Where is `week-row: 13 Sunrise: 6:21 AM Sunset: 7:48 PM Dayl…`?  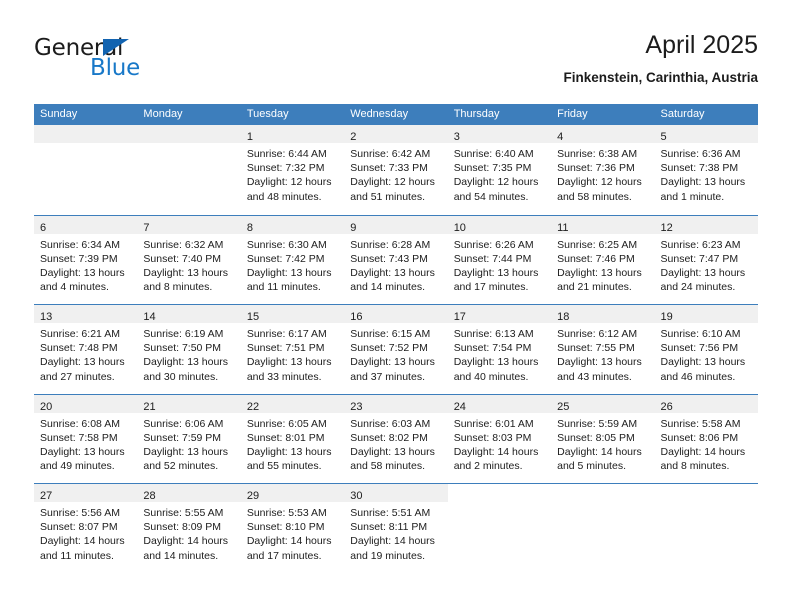 week-row: 13 Sunrise: 6:21 AM Sunset: 7:48 PM Dayl… is located at coordinates (396, 349).